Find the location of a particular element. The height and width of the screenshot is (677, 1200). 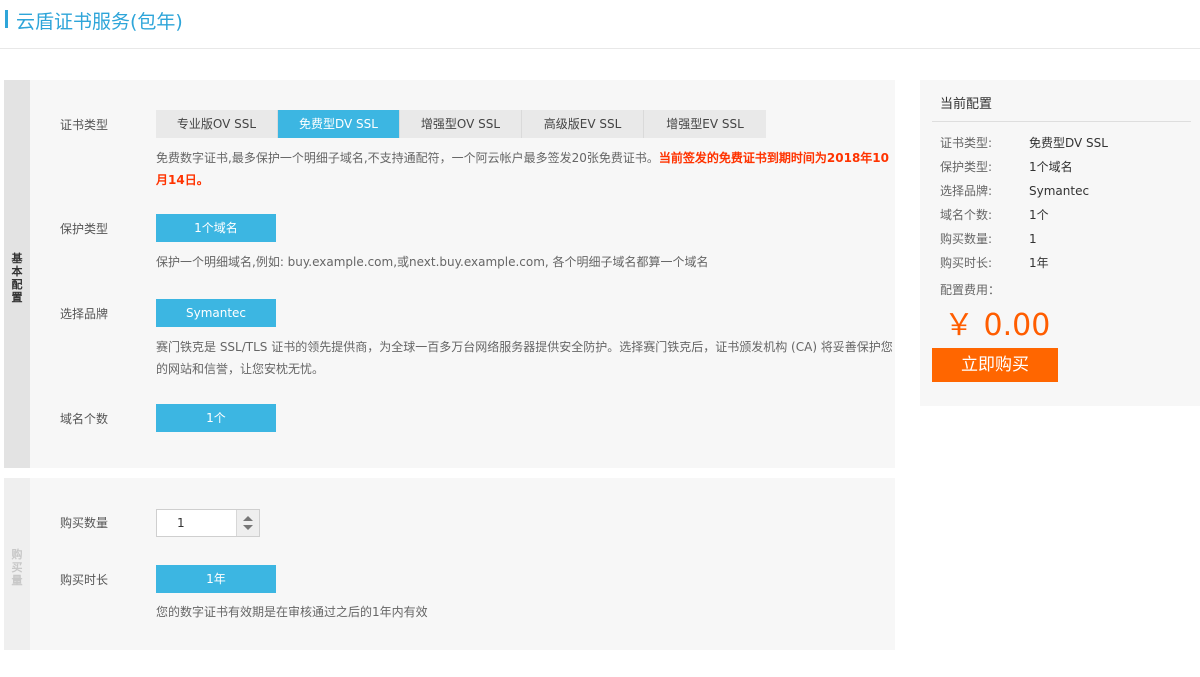

fee-label: 配置费用： is located at coordinates (970, 290).